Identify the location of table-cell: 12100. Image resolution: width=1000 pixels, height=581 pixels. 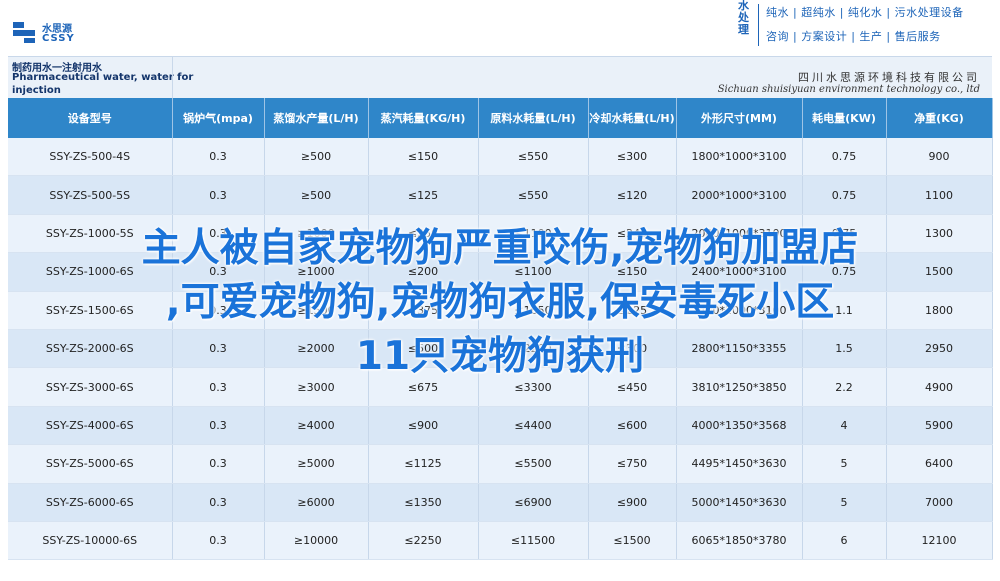
(939, 541).